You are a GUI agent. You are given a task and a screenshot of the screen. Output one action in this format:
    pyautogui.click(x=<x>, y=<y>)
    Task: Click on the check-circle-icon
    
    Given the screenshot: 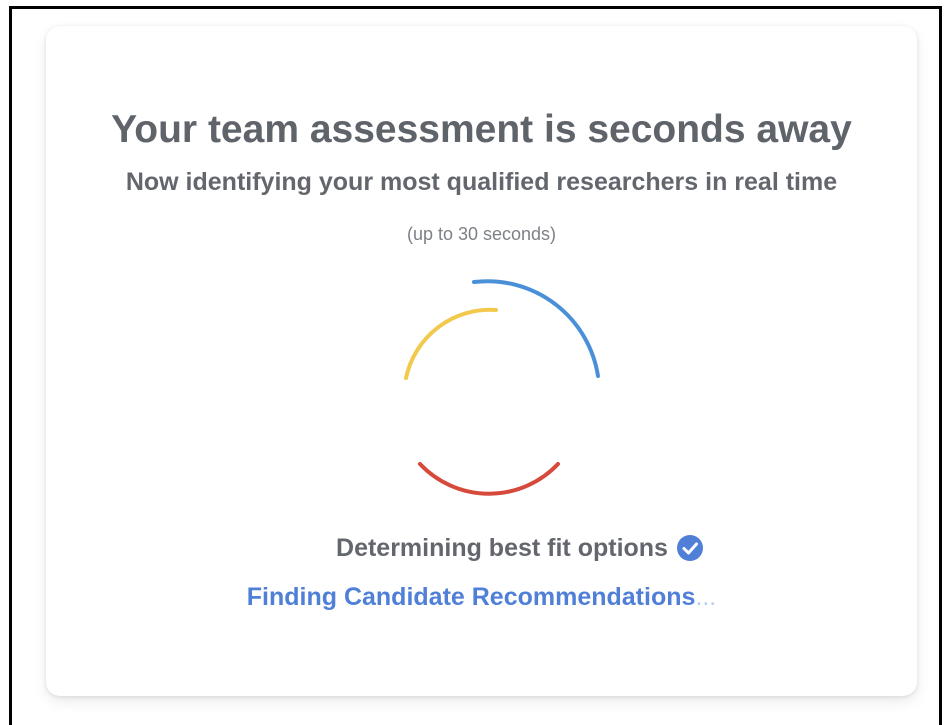 What is the action you would take?
    pyautogui.click(x=689, y=548)
    